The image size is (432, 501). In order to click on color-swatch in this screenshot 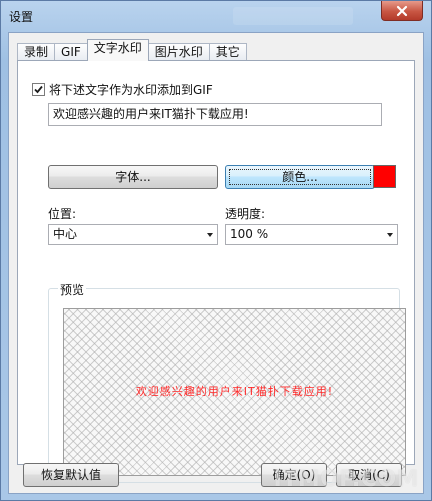, I will do `click(384, 176)`.